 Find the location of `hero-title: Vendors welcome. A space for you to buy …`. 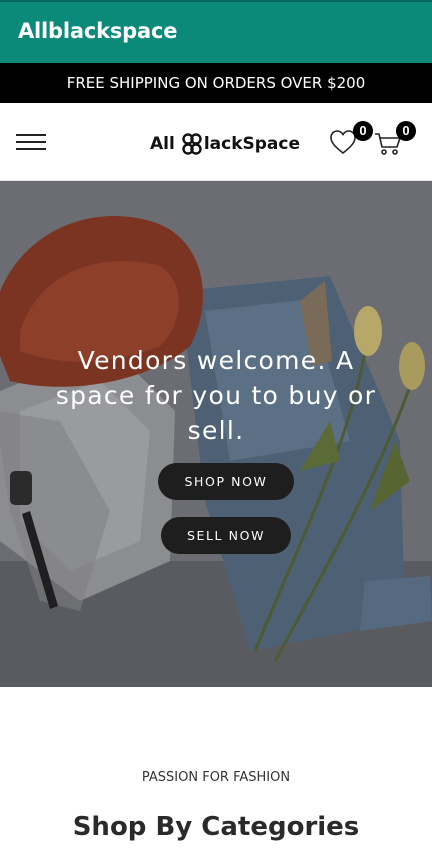

hero-title: Vendors welcome. A space for you to buy … is located at coordinates (216, 395).